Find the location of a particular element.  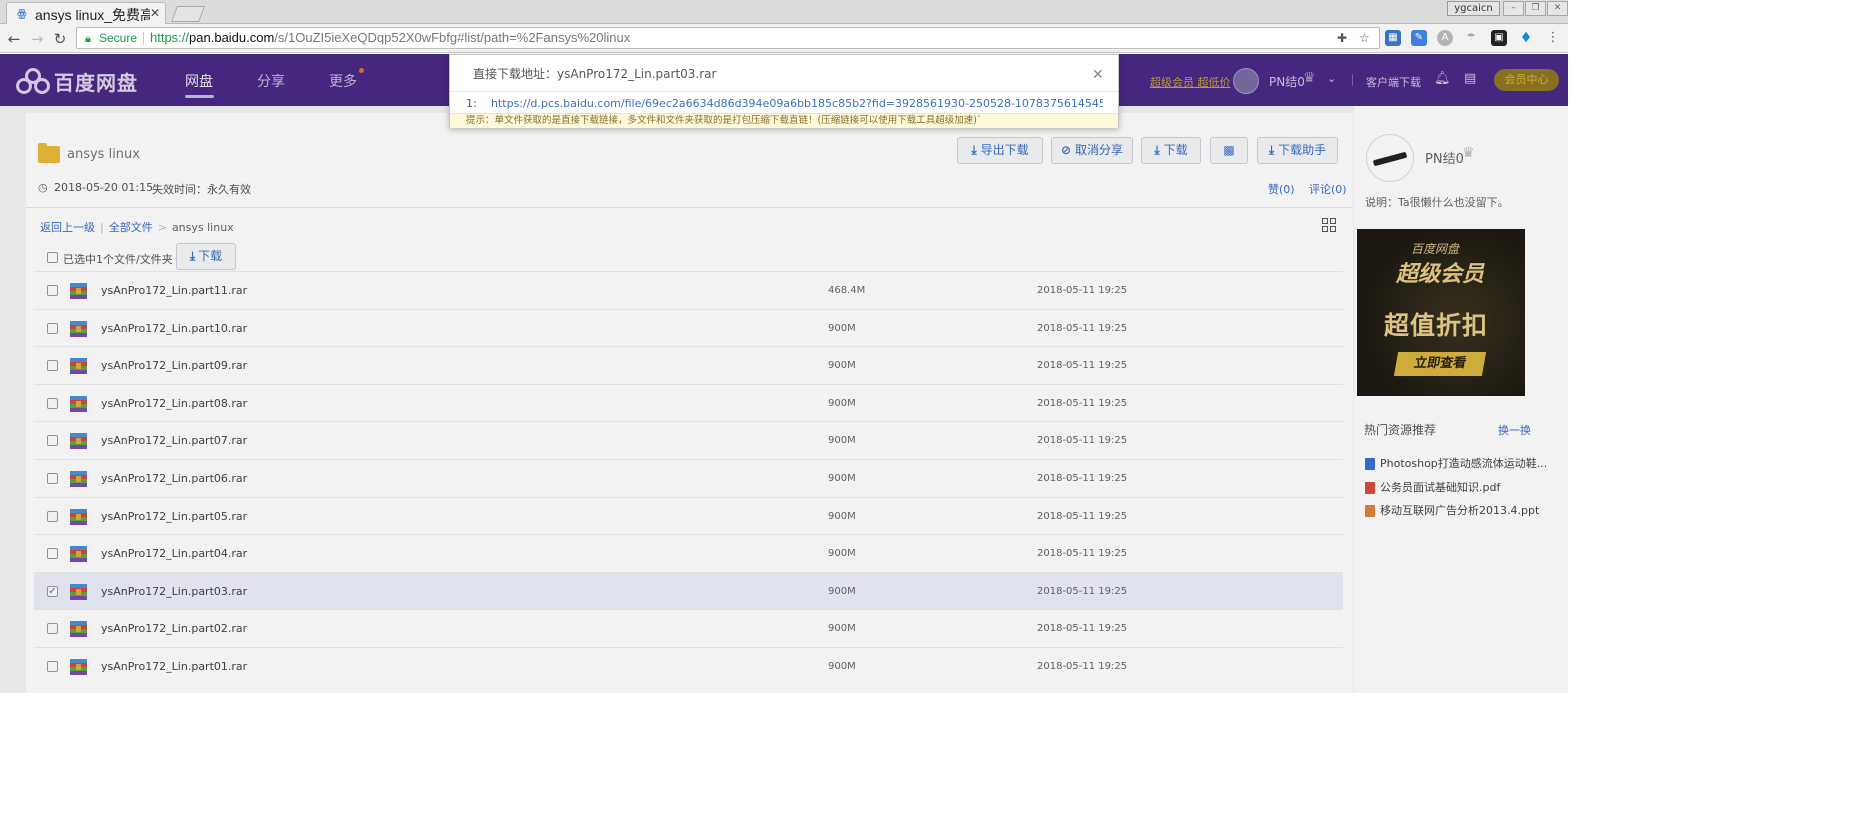

close-window-button: ✕ is located at coordinates (1557, 8).